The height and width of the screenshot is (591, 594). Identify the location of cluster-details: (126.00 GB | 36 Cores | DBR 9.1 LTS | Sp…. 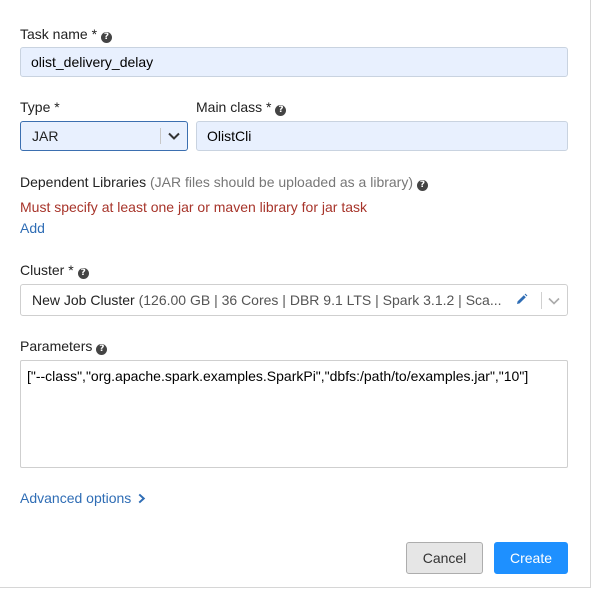
(320, 300).